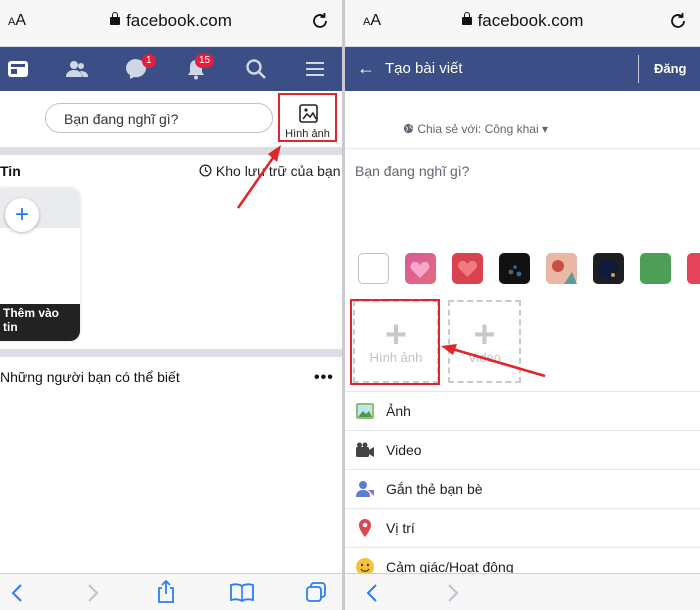 The width and height of the screenshot is (700, 610). Describe the element at coordinates (205, 61) in the screenshot. I see `notifications-badge: 15` at that location.